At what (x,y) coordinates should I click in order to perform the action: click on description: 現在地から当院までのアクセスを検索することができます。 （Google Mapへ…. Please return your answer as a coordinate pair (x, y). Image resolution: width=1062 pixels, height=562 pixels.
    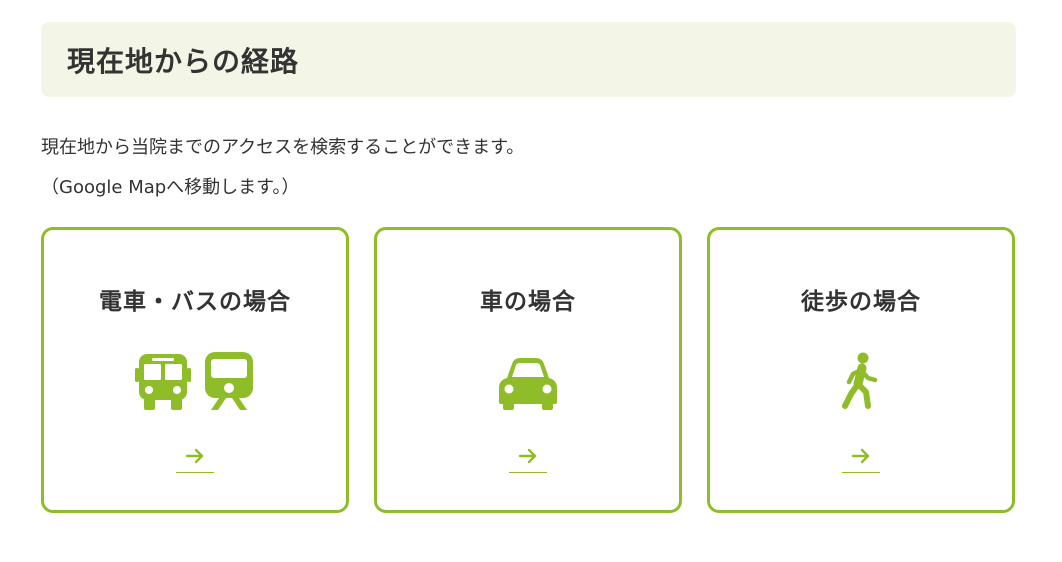
    Looking at the image, I should click on (528, 168).